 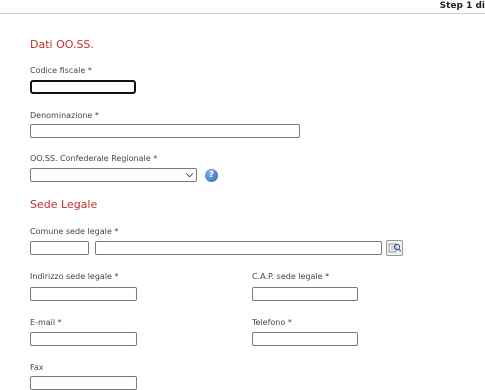 I want to click on step-indicator: Step 1 di, so click(x=462, y=6).